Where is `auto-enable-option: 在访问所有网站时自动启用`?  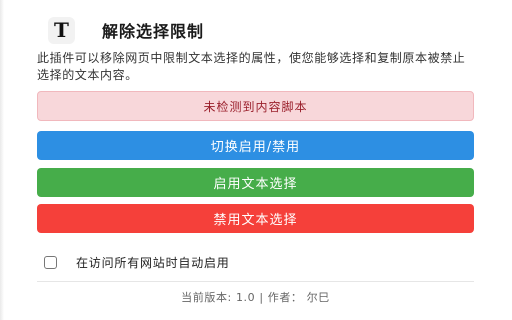
auto-enable-option: 在访问所有网站时自动启用 is located at coordinates (137, 262).